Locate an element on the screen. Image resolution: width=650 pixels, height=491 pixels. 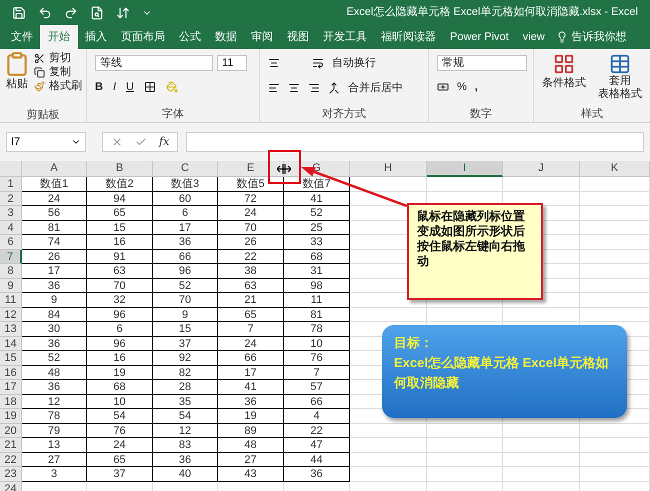
column-header: I is located at coordinates (465, 169).